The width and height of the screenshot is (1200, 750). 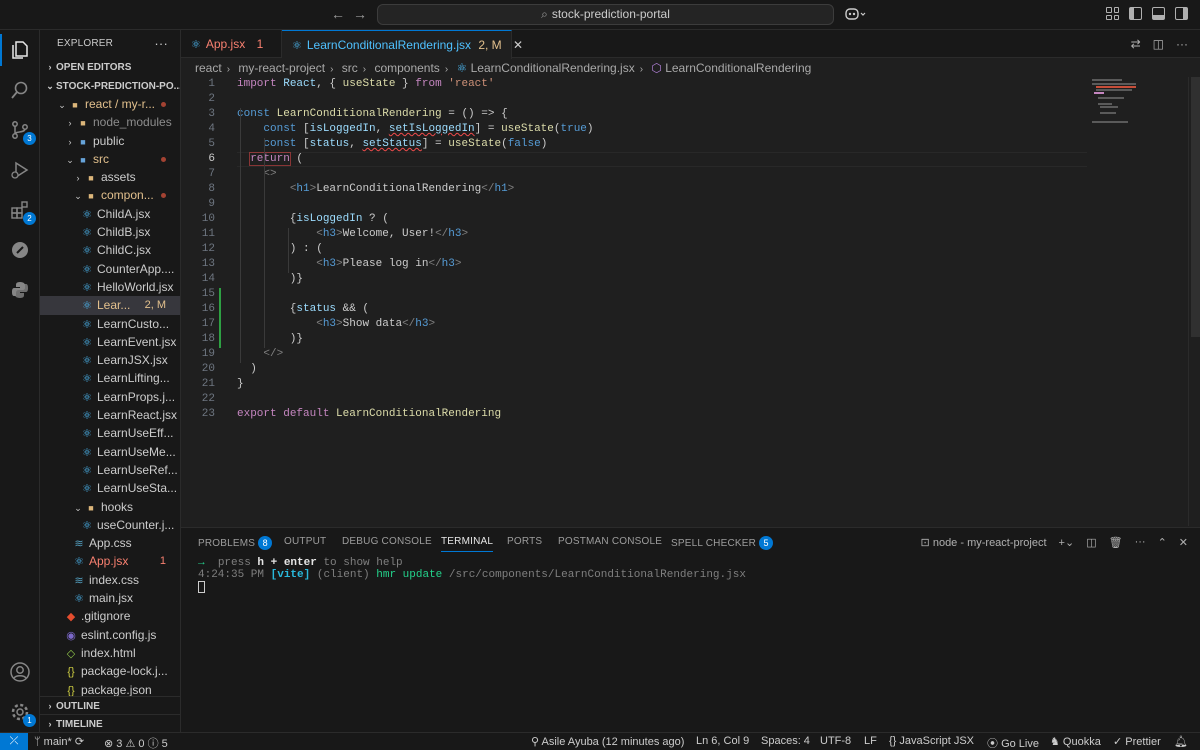 What do you see at coordinates (610, 541) in the screenshot?
I see `tab-postman-console: POSTMAN CONSOLE` at bounding box center [610, 541].